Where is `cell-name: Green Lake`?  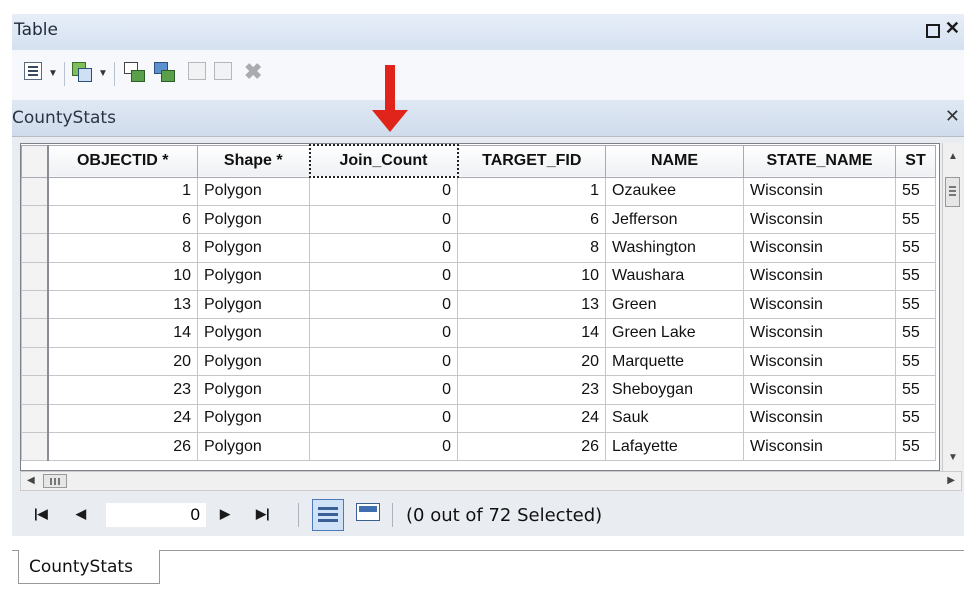 cell-name: Green Lake is located at coordinates (674, 333).